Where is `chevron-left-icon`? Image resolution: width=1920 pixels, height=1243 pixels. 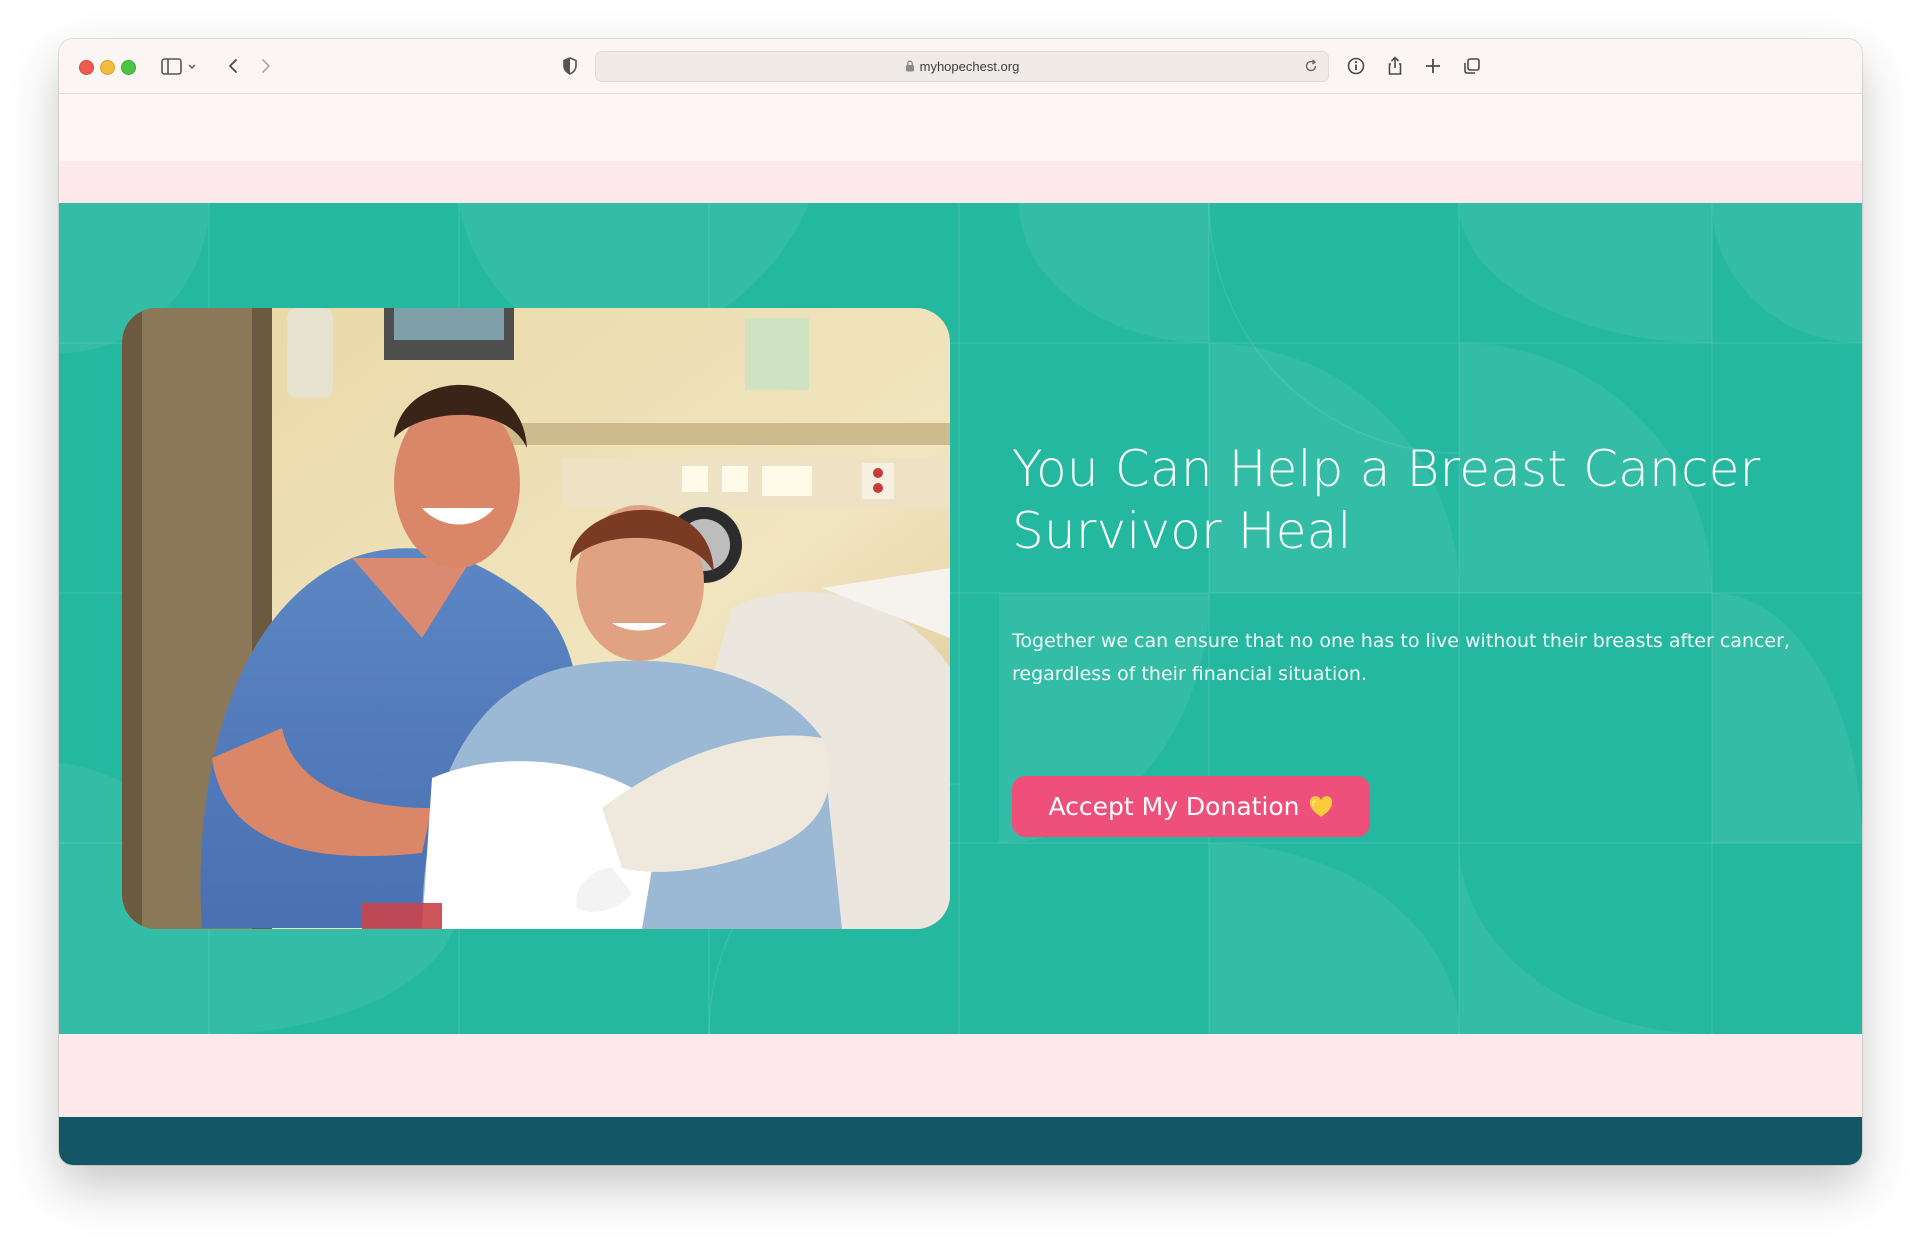
chevron-left-icon is located at coordinates (234, 66).